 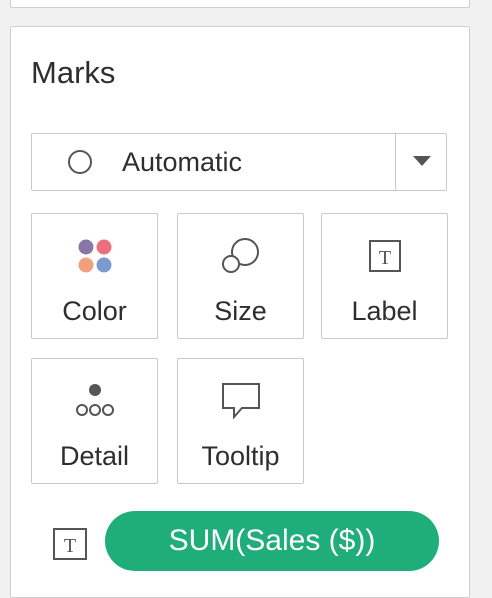 I want to click on color-button: Color, so click(x=94, y=276).